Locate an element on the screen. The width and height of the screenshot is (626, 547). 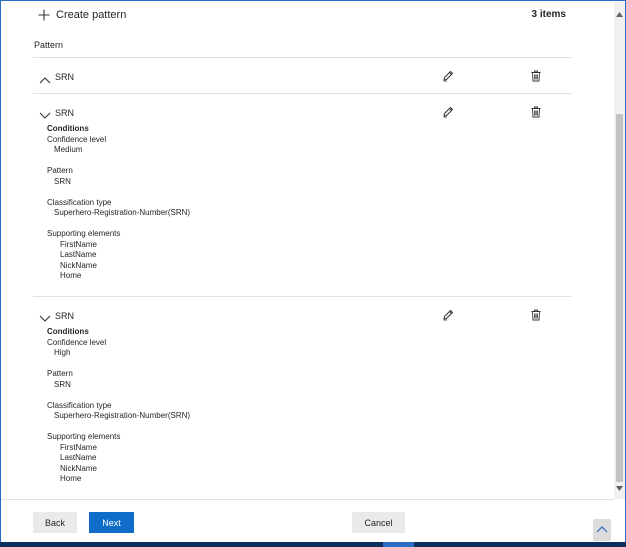
taskbar-active-indicator is located at coordinates (398, 544).